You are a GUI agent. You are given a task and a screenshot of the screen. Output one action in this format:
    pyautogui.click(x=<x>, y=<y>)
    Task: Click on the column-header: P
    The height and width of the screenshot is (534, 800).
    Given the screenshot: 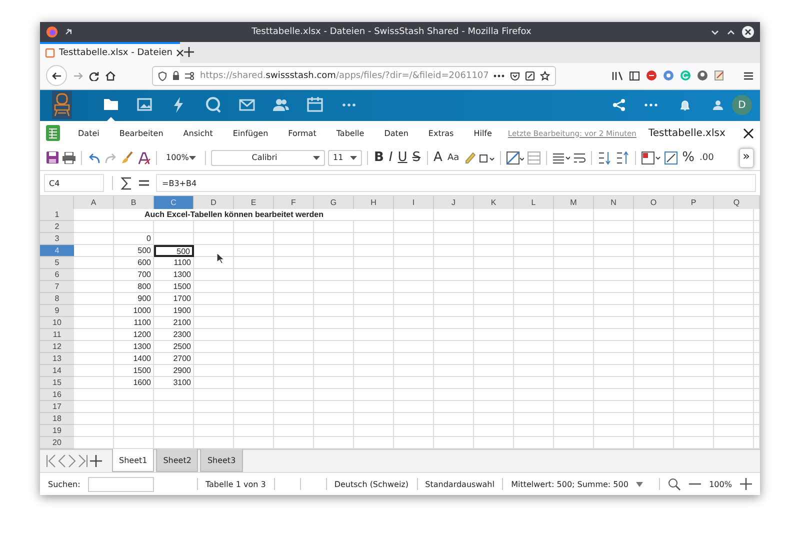 What is the action you would take?
    pyautogui.click(x=694, y=203)
    